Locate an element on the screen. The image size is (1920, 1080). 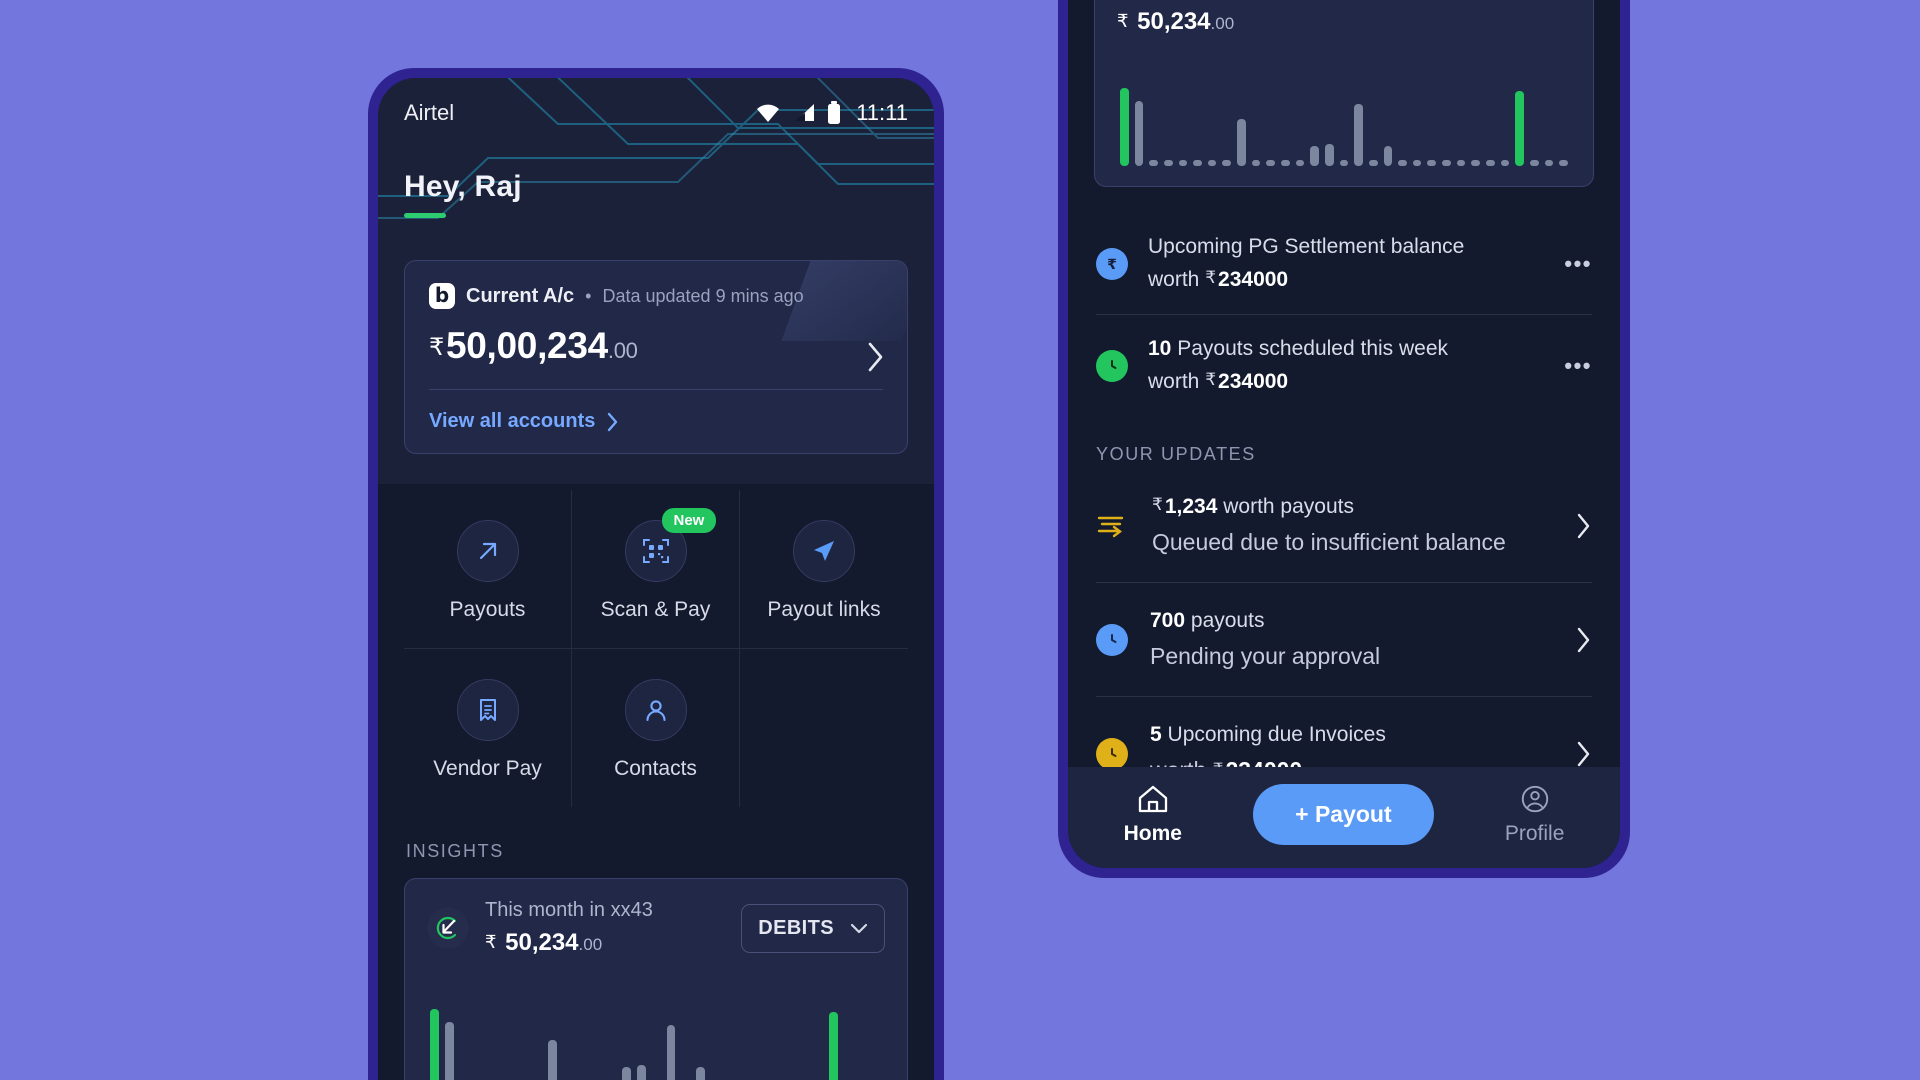
insights-bar-chart is located at coordinates (1344, 116).